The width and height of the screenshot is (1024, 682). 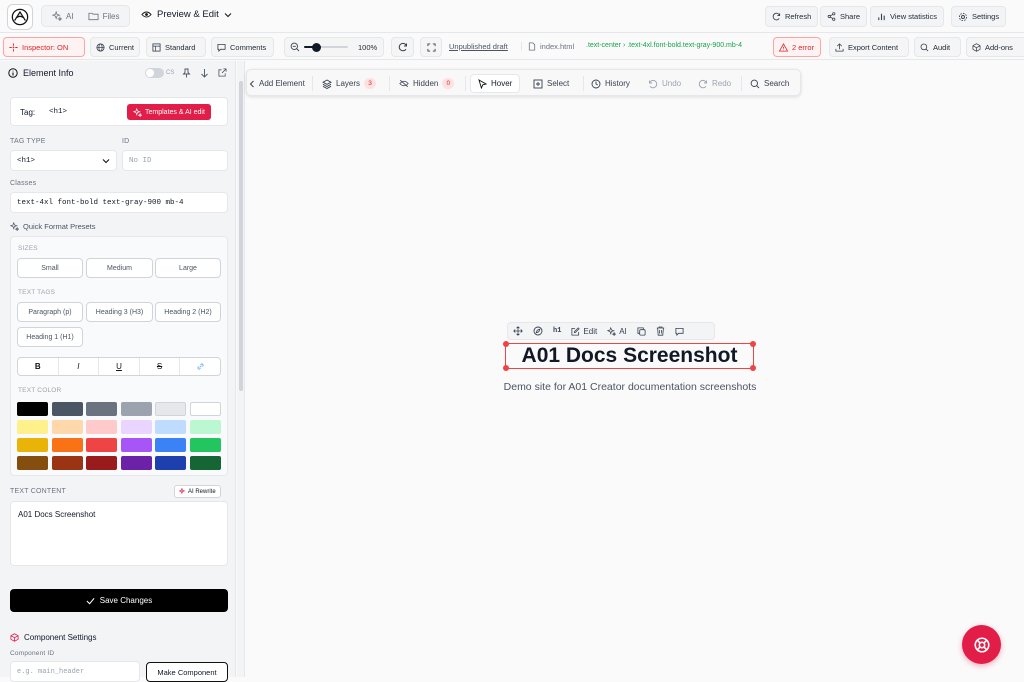 I want to click on css-toggle: CS, so click(x=159, y=73).